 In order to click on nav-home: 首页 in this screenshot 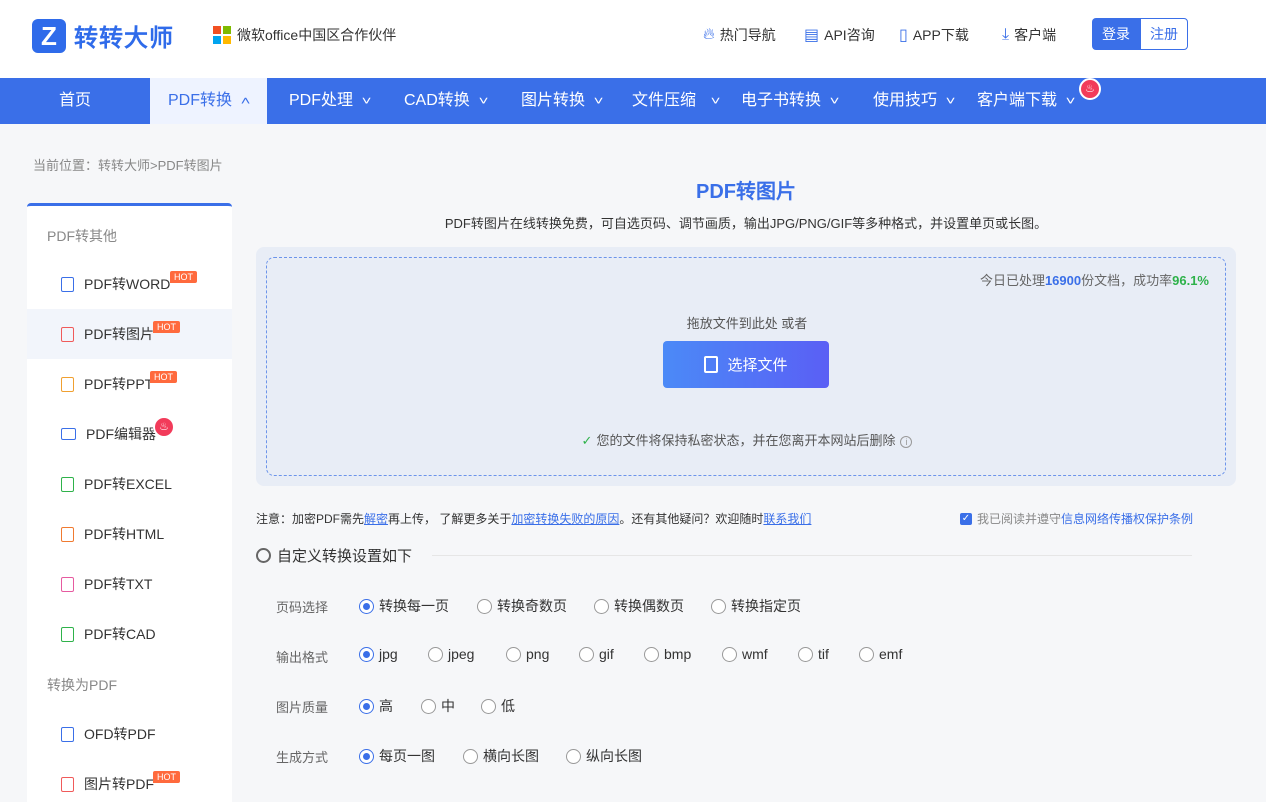, I will do `click(75, 101)`.